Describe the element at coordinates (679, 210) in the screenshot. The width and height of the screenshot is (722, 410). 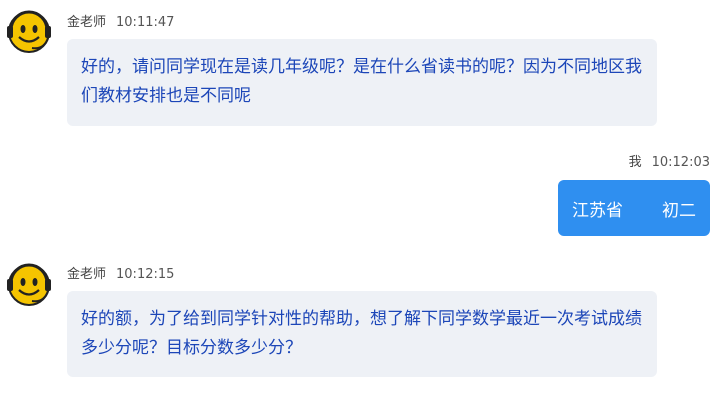
I see `grade-text: 初二` at that location.